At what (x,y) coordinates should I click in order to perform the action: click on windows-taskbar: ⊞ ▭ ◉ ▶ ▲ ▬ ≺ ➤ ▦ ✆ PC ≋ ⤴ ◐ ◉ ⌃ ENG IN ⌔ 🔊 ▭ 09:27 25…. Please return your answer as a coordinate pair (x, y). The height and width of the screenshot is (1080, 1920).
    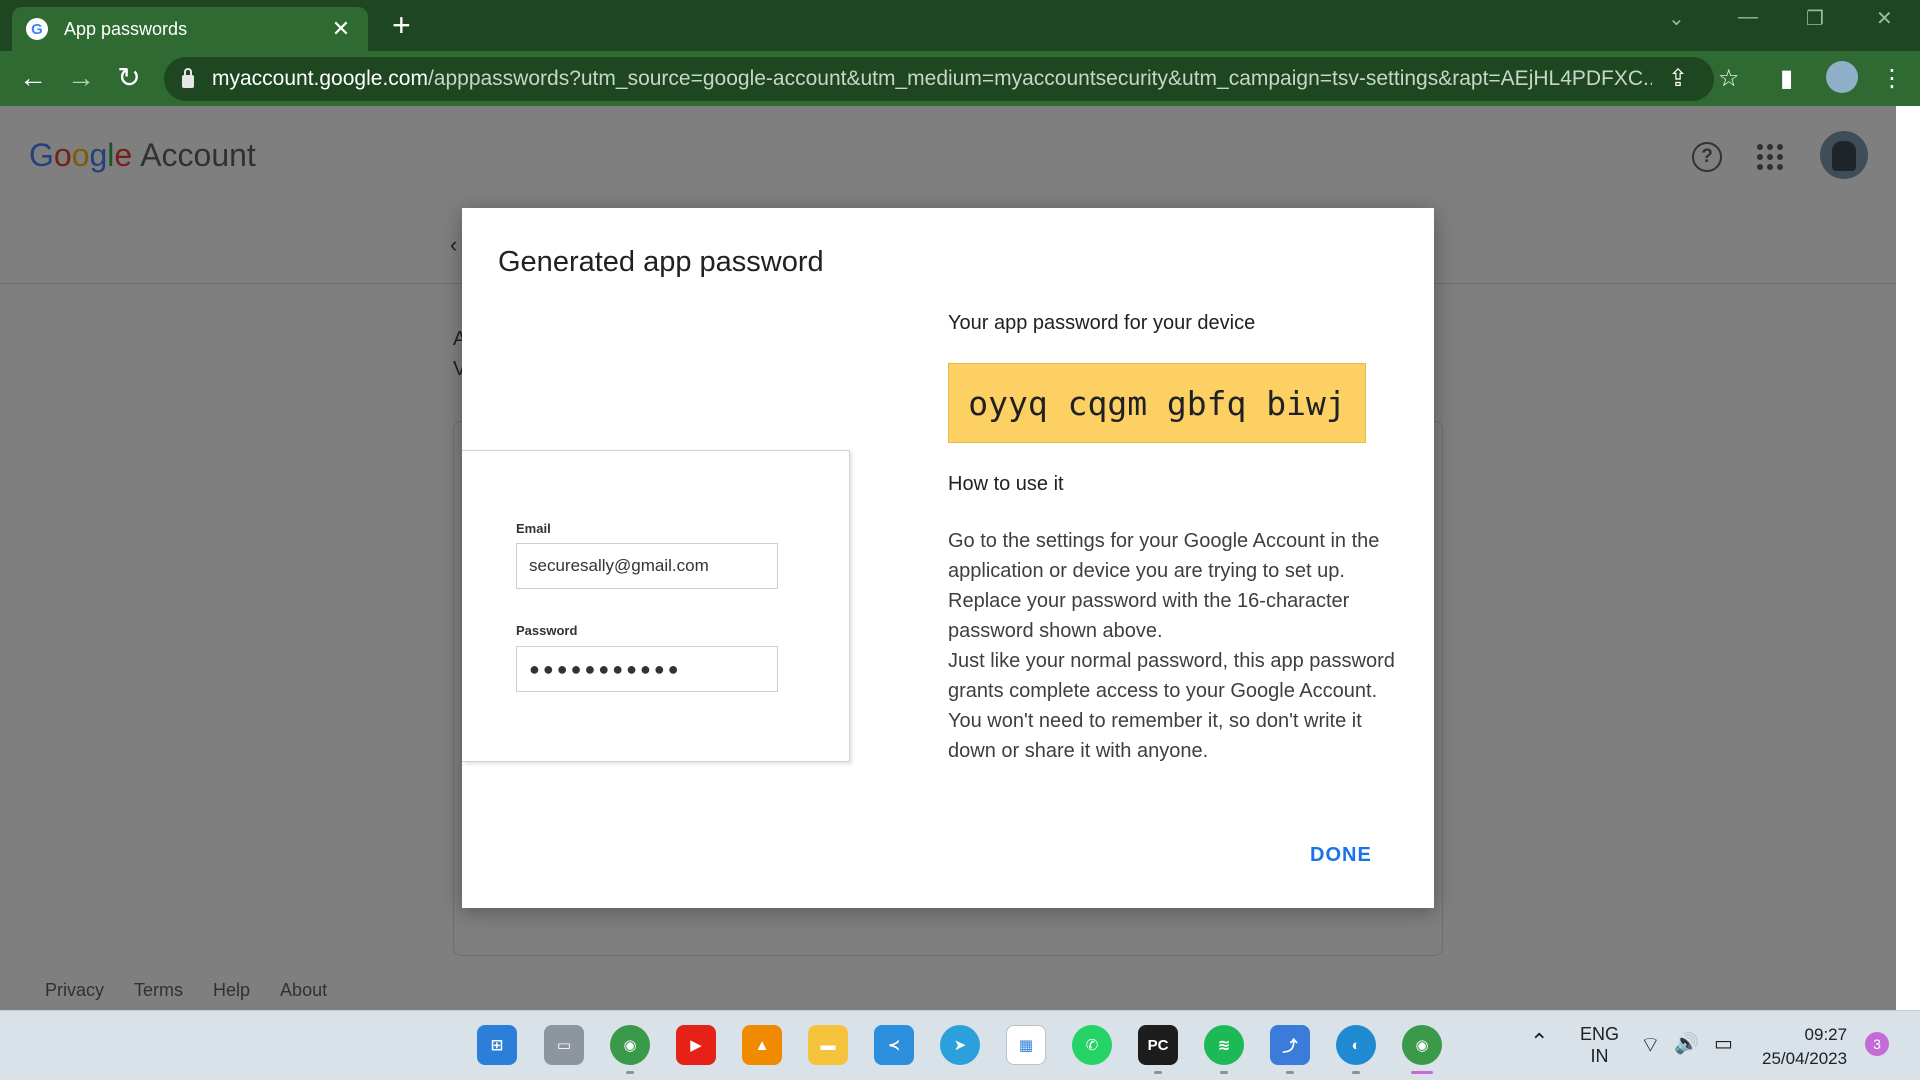
    Looking at the image, I should click on (960, 1045).